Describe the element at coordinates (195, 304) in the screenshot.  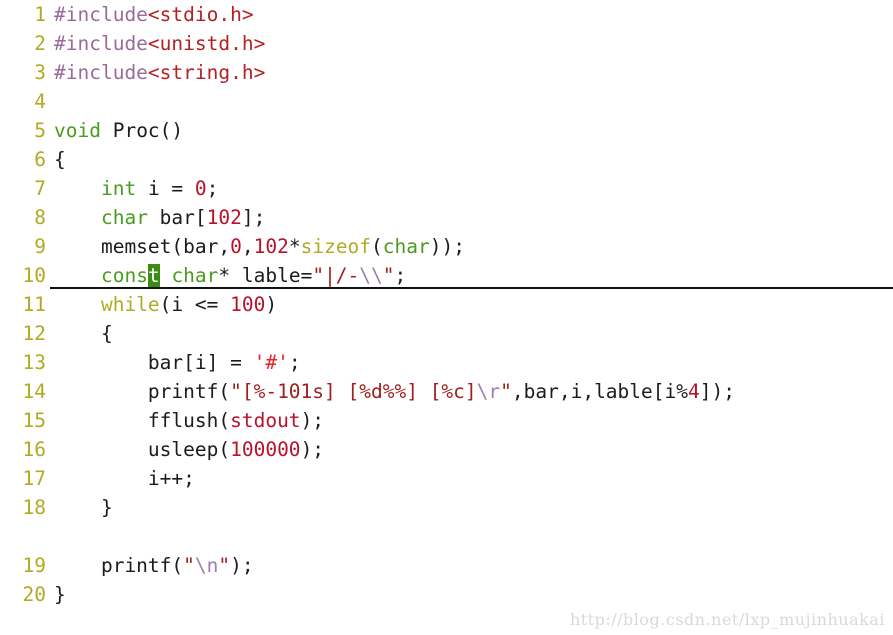
I see `token-plain: (i <=` at that location.